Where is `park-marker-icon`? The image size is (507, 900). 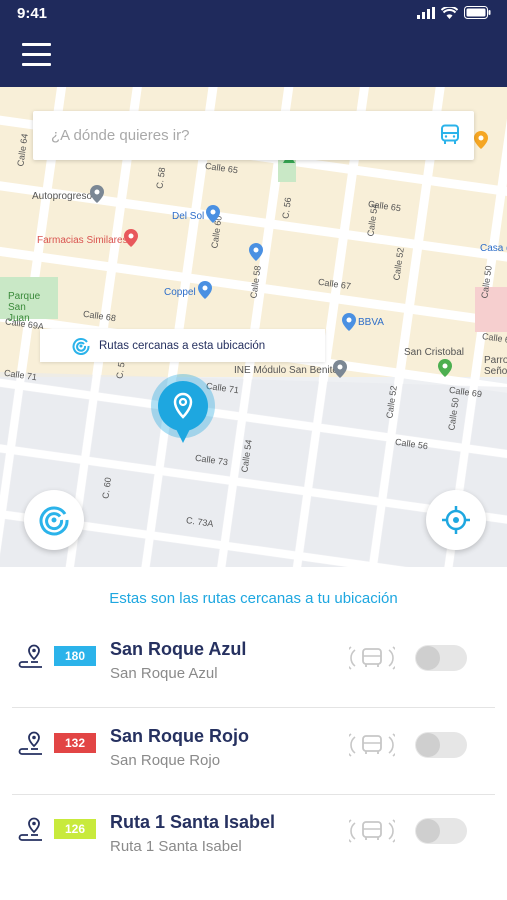
park-marker-icon is located at coordinates (445, 368).